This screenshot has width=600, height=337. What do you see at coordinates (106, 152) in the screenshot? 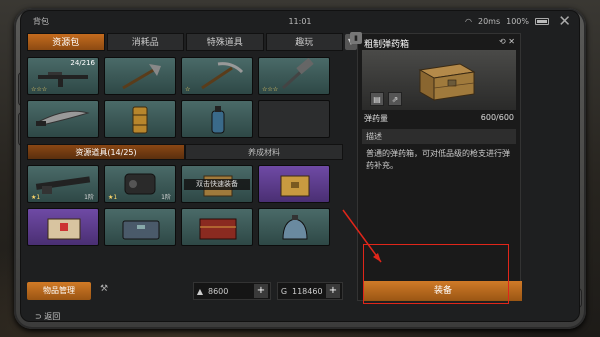
I see `subtab-0: 资源道具(14/25)` at bounding box center [106, 152].